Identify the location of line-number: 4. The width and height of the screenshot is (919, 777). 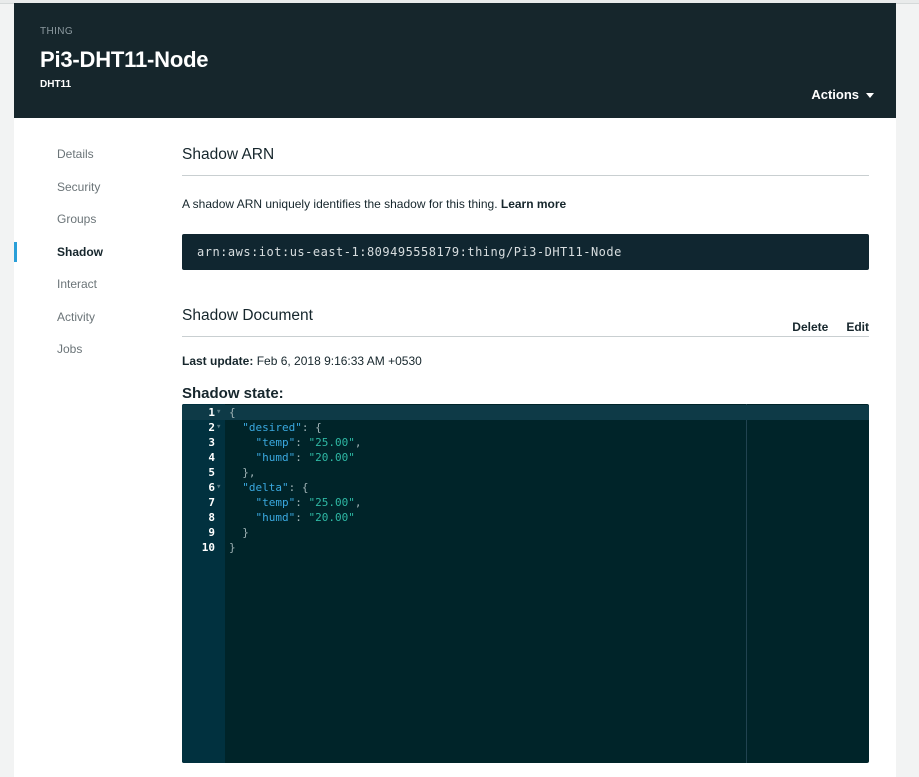
(211, 457).